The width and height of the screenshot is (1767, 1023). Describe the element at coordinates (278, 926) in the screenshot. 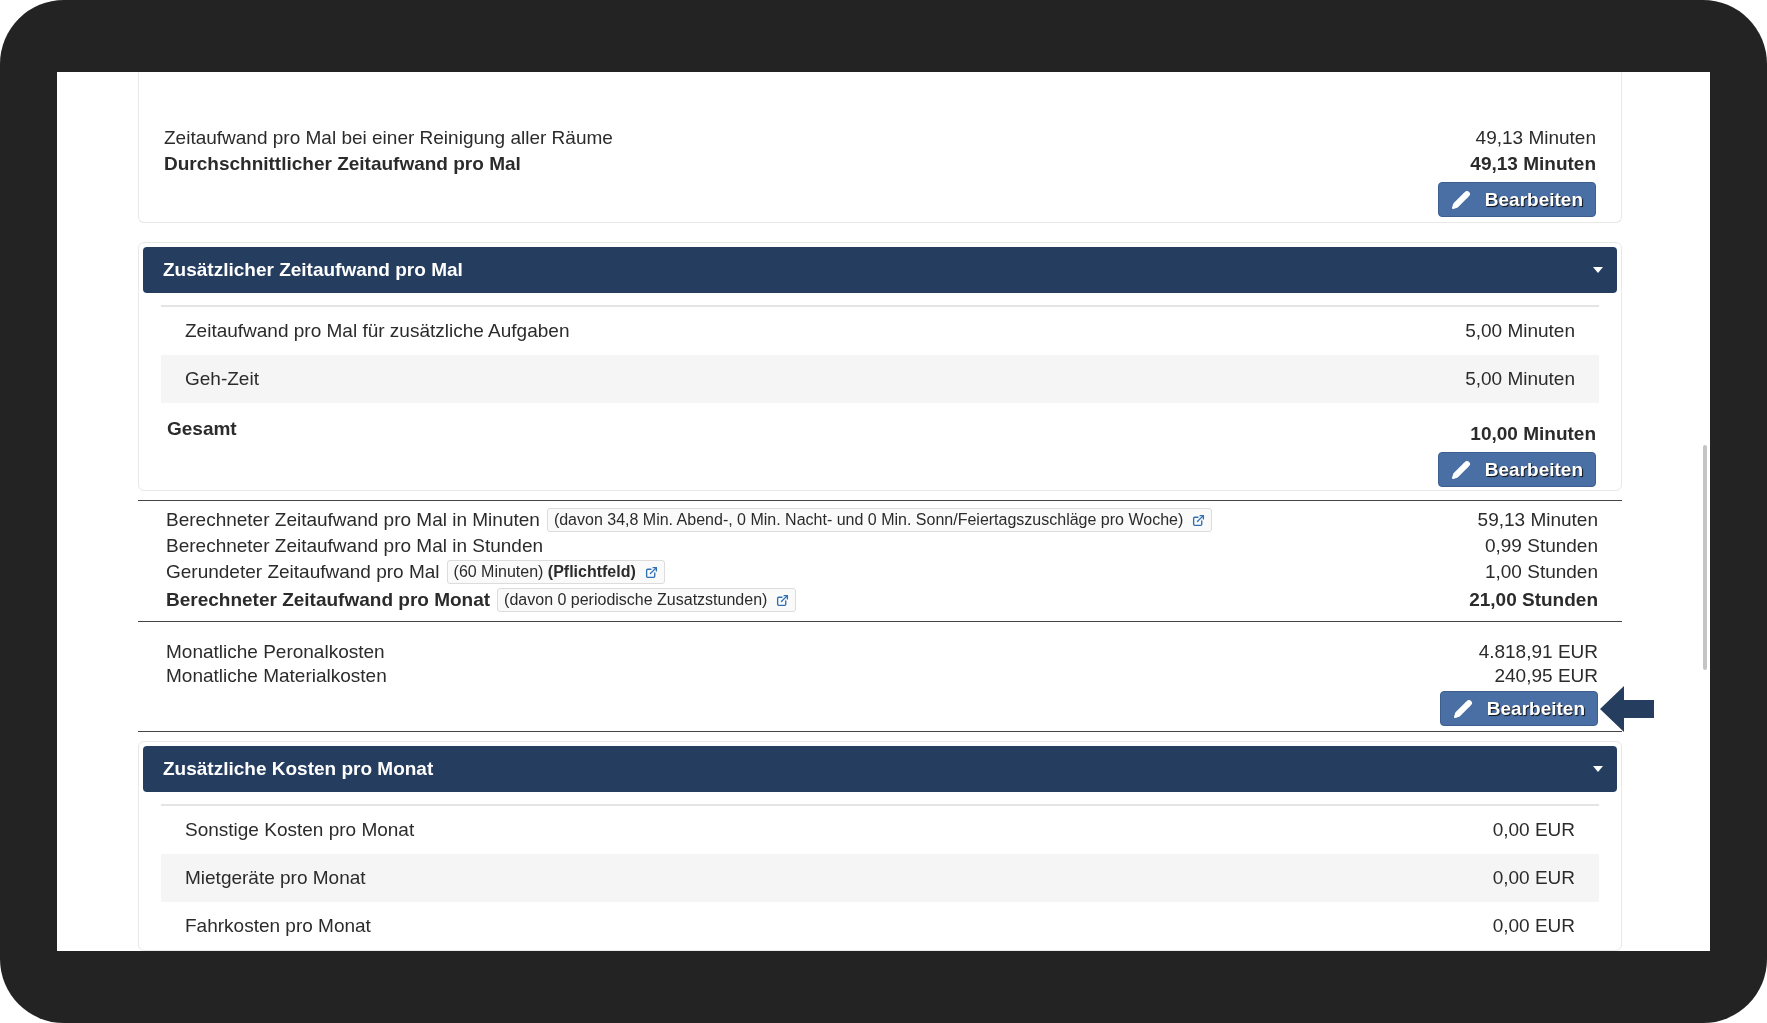

I see `row-label: Fahrkosten pro Monat` at that location.